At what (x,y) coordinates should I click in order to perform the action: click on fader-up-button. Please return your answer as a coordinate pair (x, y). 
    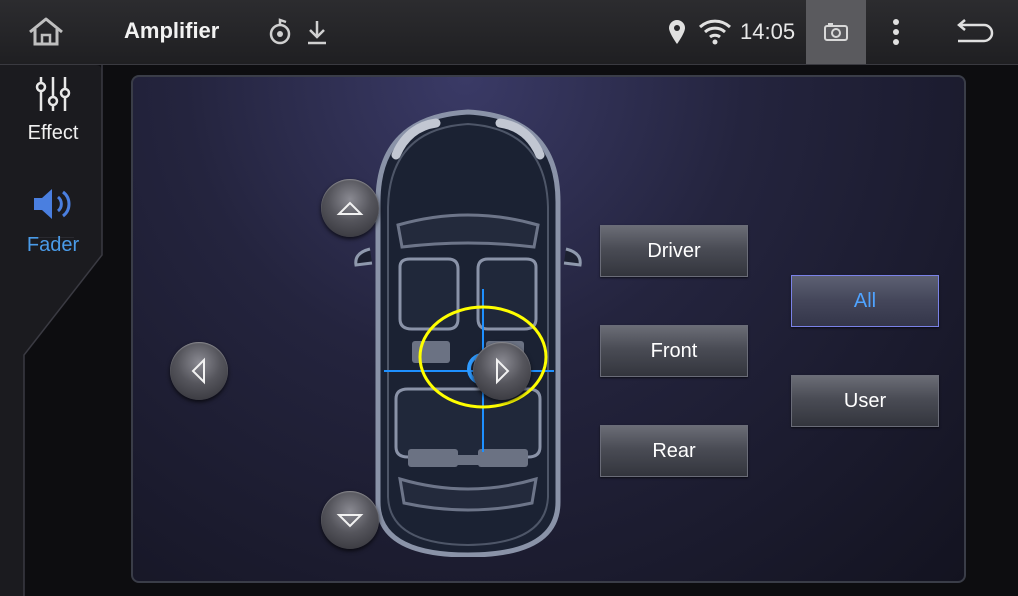
    Looking at the image, I should click on (350, 208).